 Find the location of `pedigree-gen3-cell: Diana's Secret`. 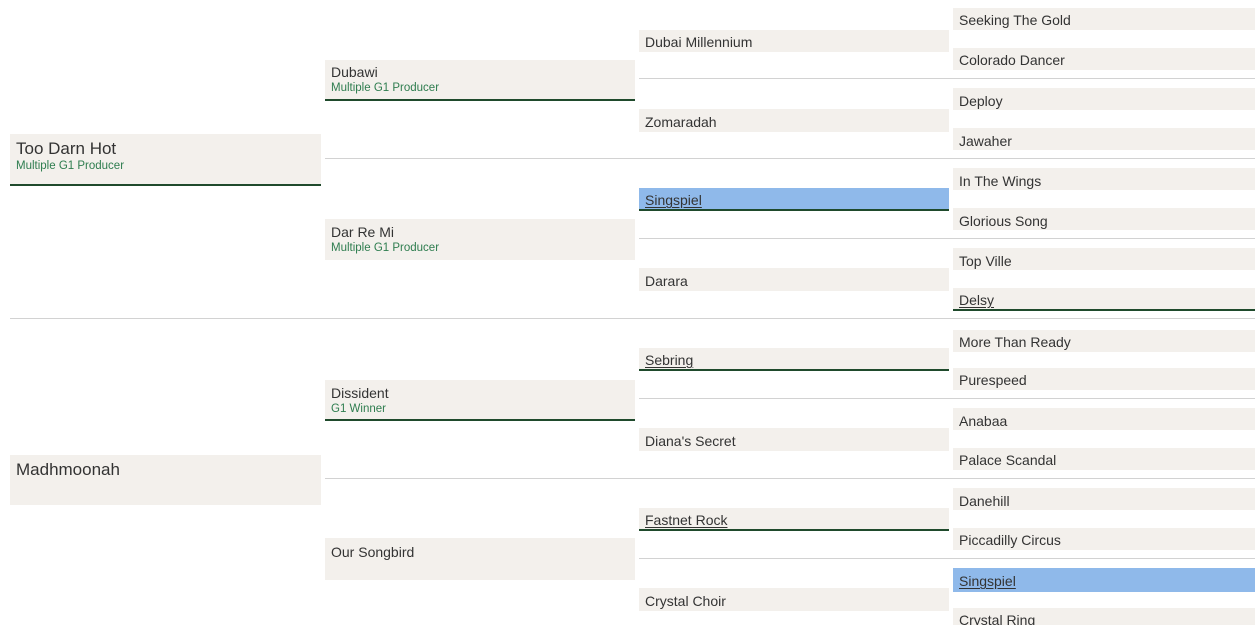

pedigree-gen3-cell: Diana's Secret is located at coordinates (794, 439).